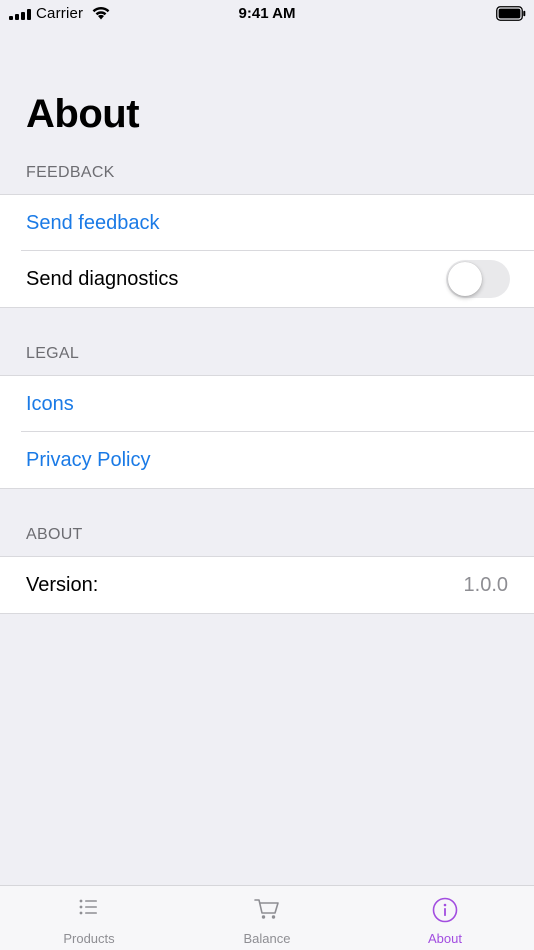 The width and height of the screenshot is (534, 950). I want to click on send-diagnostics-label: Send diagnostics, so click(102, 278).